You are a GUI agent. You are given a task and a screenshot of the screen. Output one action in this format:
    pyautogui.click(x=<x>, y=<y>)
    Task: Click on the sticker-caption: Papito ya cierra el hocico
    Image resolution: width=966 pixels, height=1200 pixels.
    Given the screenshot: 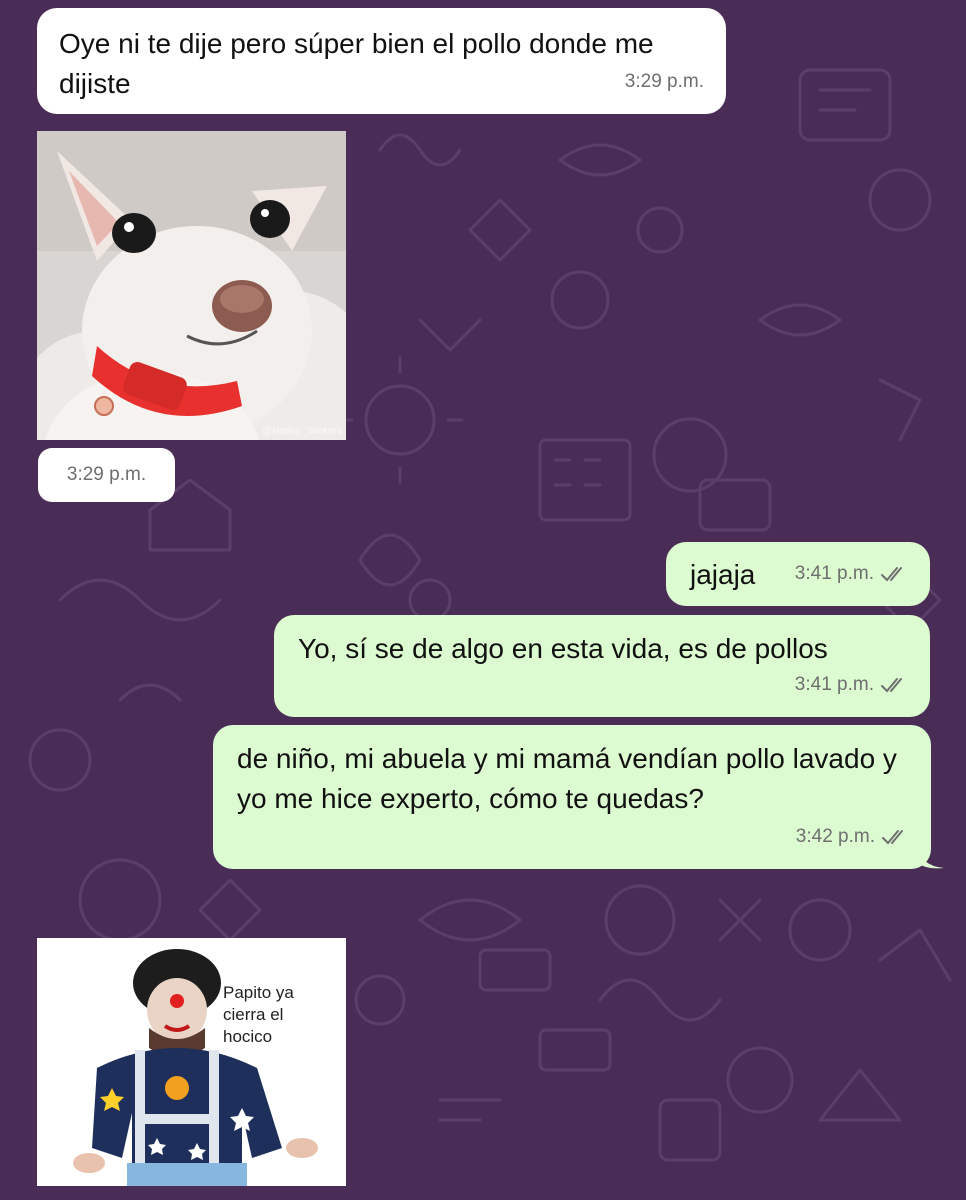 What is the action you would take?
    pyautogui.click(x=258, y=1014)
    